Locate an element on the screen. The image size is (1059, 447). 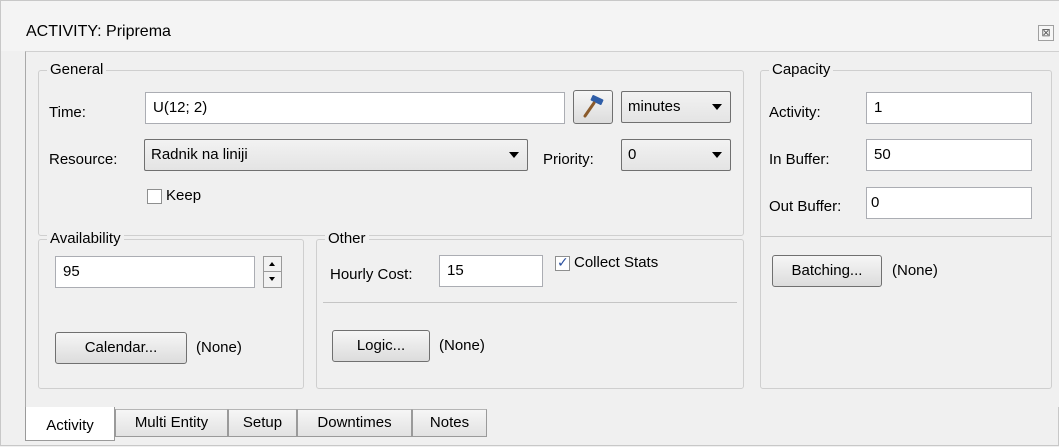
availability-input: 95 is located at coordinates (155, 272).